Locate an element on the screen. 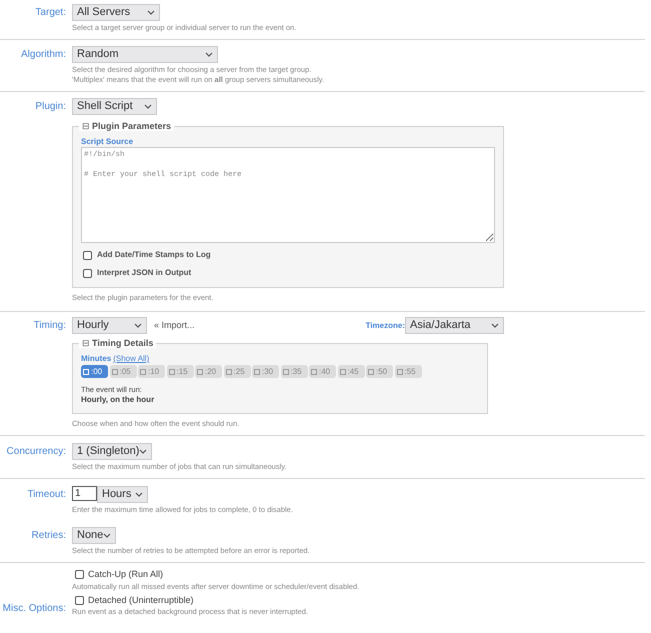  minute-toggle: :00 is located at coordinates (94, 371).